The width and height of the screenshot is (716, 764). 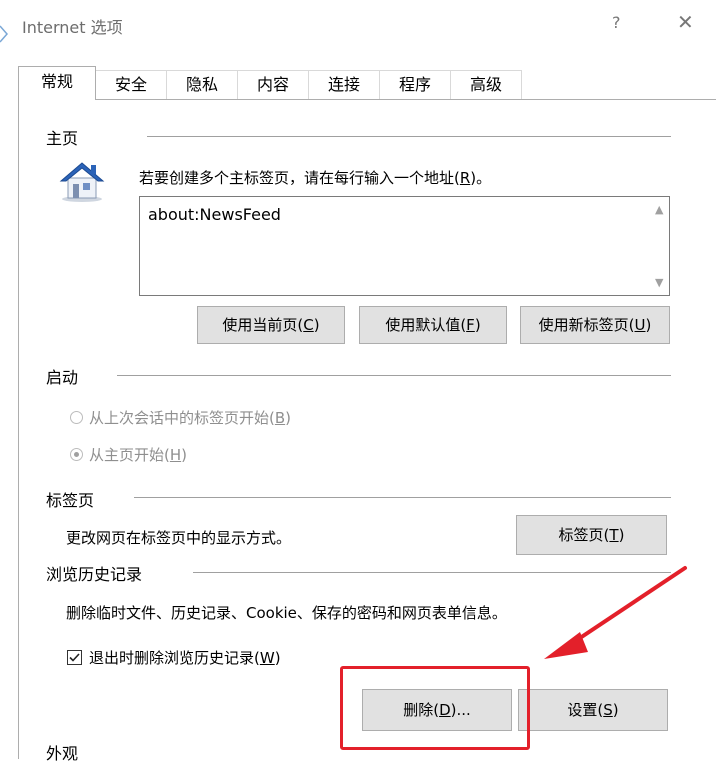 I want to click on startup-section-heading: 启动, so click(x=62, y=377).